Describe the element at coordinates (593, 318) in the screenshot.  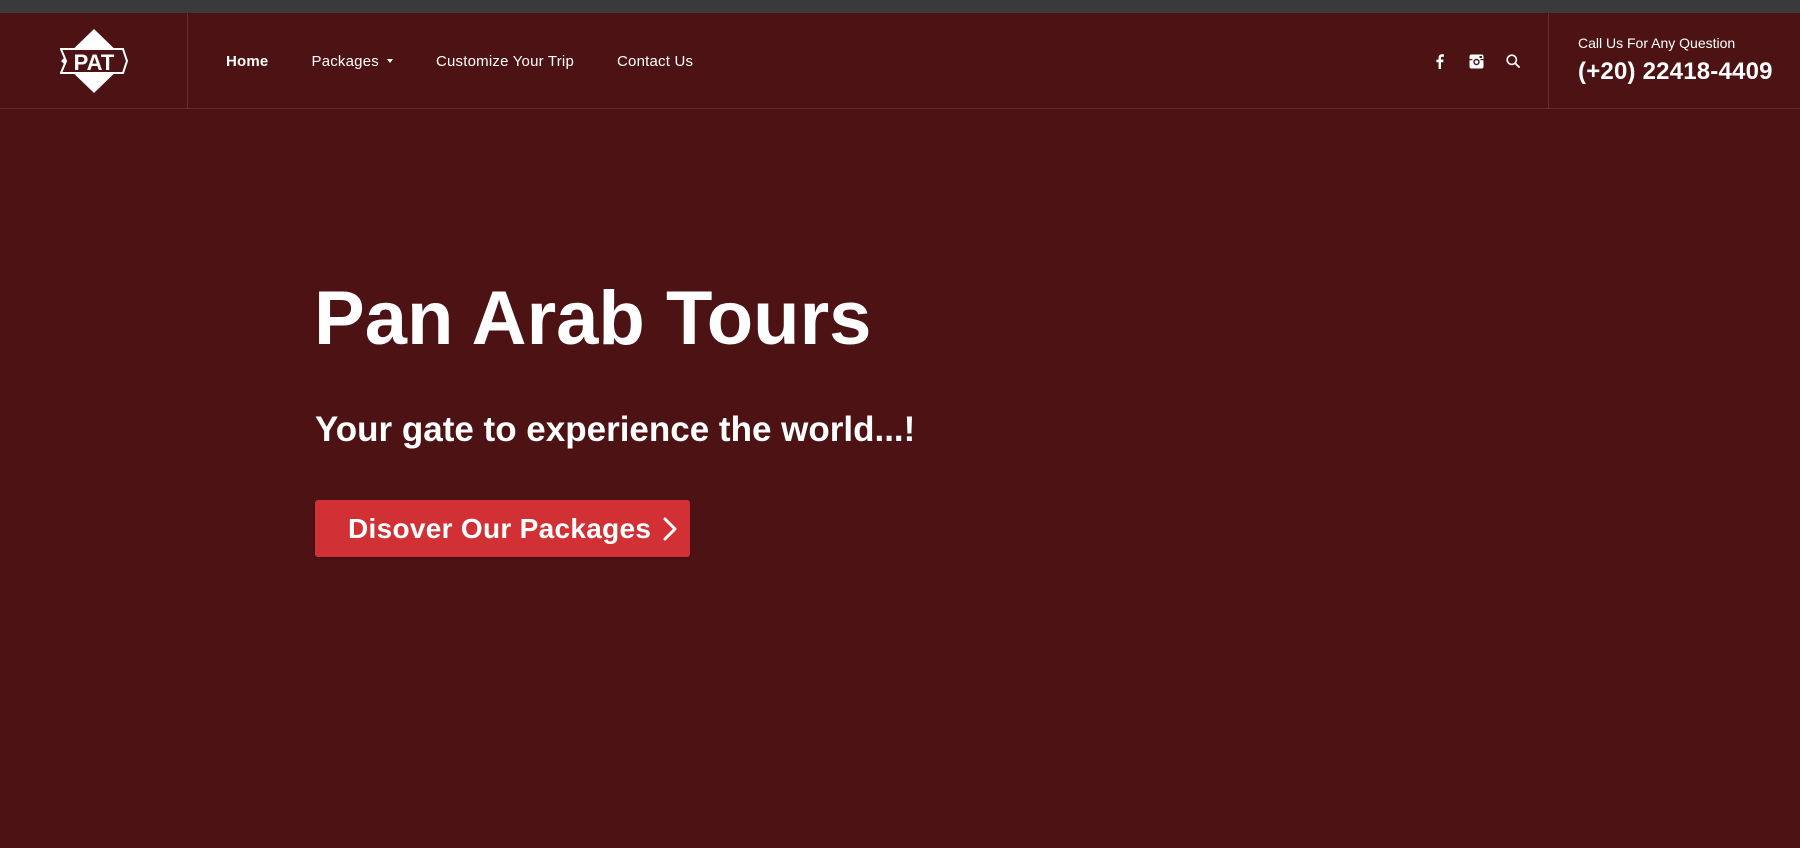
I see `hero-title: Pan Arab Tours` at that location.